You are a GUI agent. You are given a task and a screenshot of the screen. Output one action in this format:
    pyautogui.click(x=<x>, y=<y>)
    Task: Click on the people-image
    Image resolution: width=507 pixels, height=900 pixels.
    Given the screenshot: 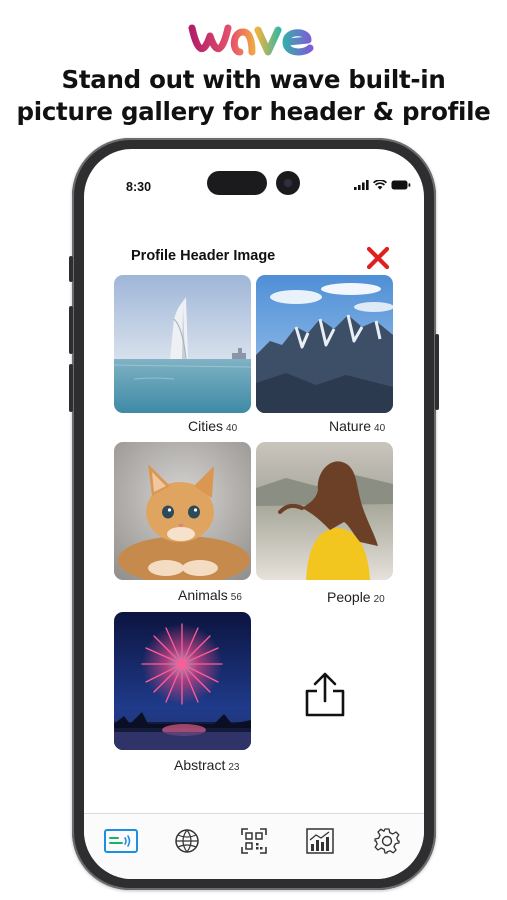 What is the action you would take?
    pyautogui.click(x=324, y=511)
    